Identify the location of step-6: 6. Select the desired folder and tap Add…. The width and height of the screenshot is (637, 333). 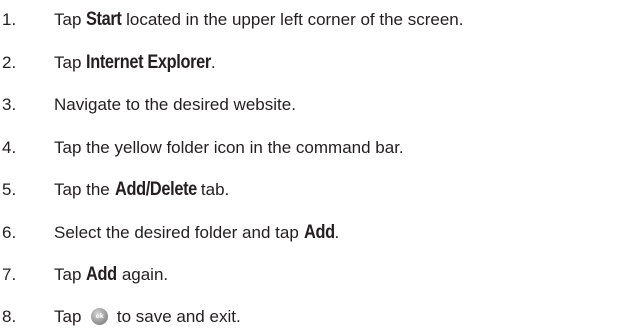
(169, 233).